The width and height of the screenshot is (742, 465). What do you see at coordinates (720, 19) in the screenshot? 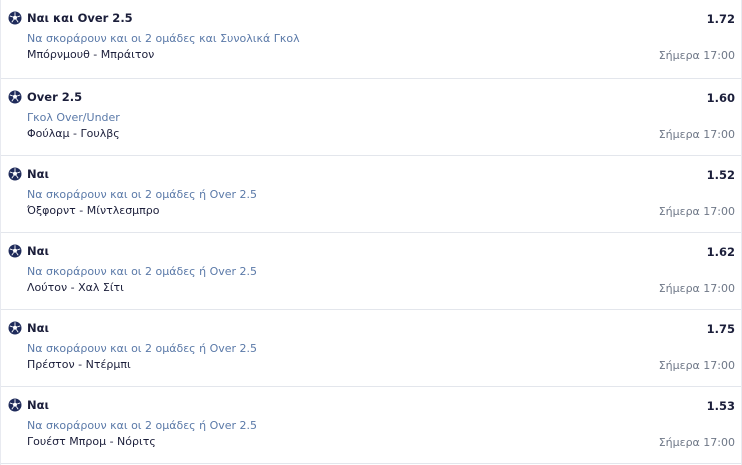
I see `bet-odds: 1.72` at bounding box center [720, 19].